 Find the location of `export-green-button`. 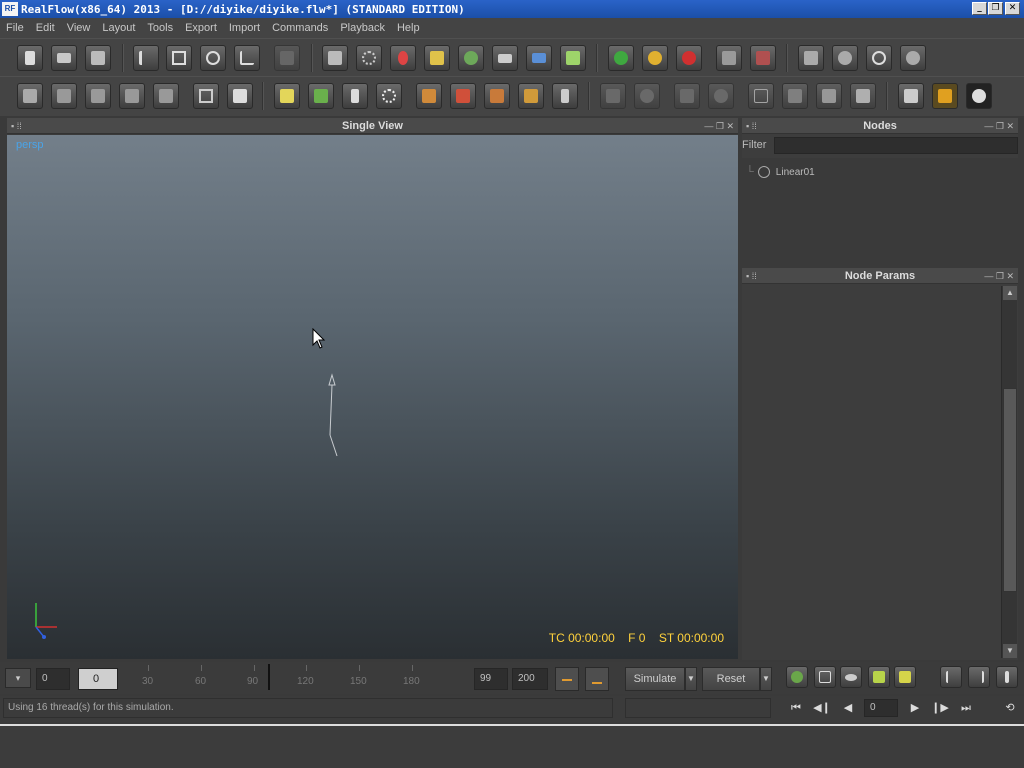

export-green-button is located at coordinates (729, 58).